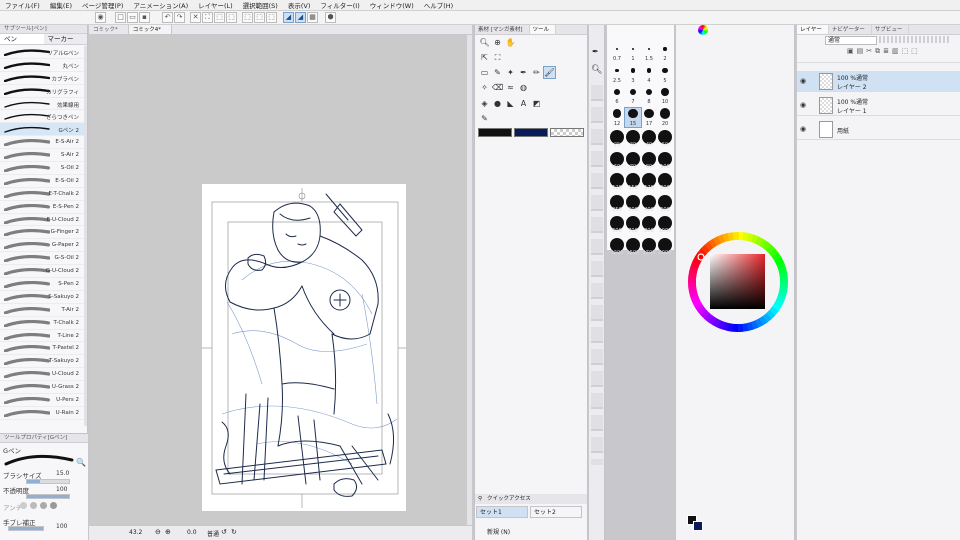 This screenshot has width=960, height=540. I want to click on quick-access-set-1: セット1, so click(502, 512).